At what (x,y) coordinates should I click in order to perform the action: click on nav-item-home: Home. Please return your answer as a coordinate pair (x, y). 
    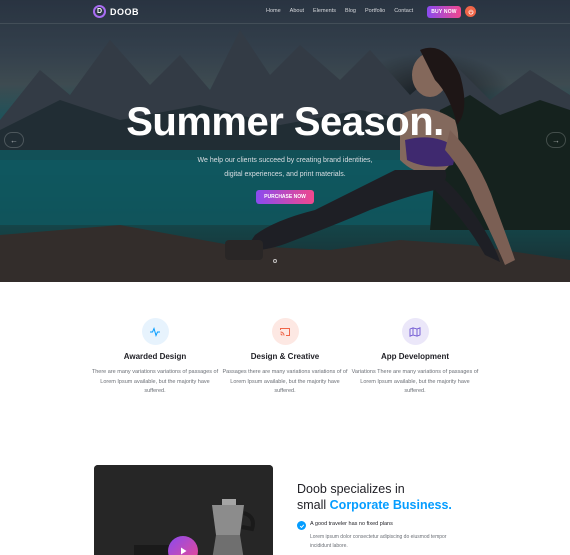
    Looking at the image, I should click on (273, 11).